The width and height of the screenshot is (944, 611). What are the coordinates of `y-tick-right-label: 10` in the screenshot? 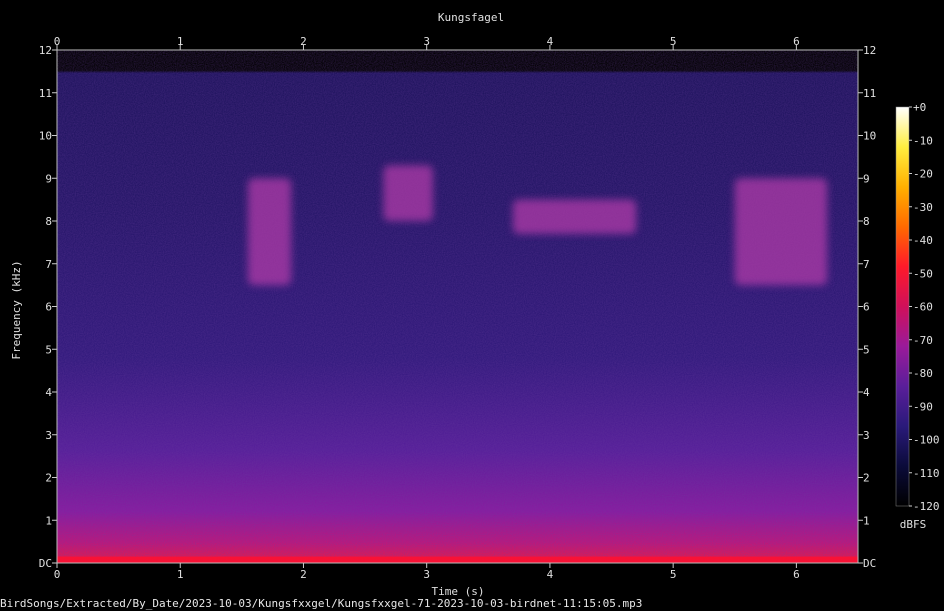 It's located at (869, 136).